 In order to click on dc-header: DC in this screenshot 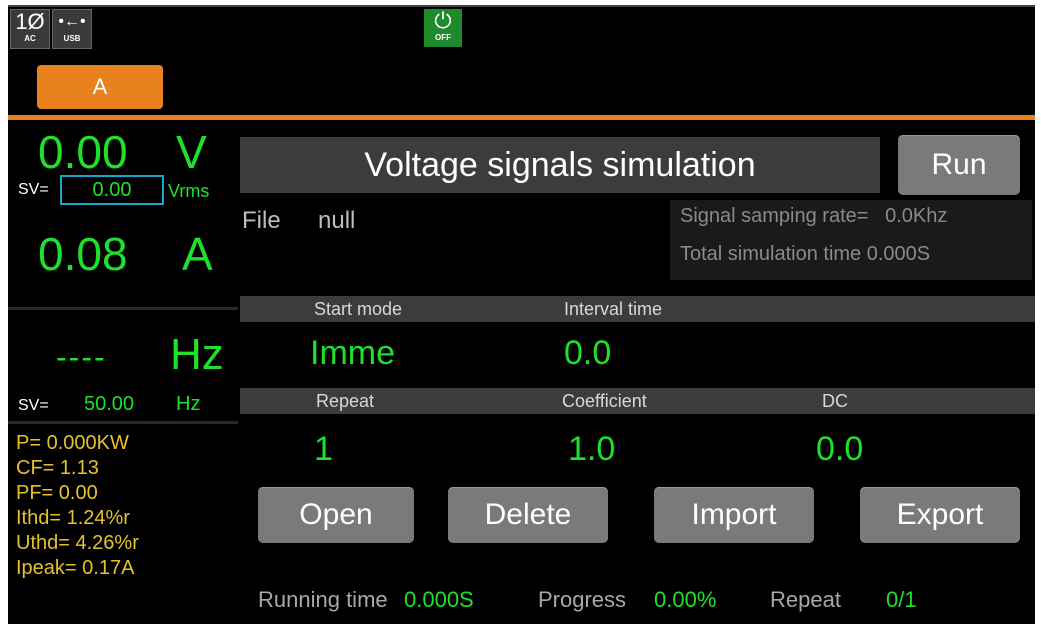, I will do `click(835, 401)`.